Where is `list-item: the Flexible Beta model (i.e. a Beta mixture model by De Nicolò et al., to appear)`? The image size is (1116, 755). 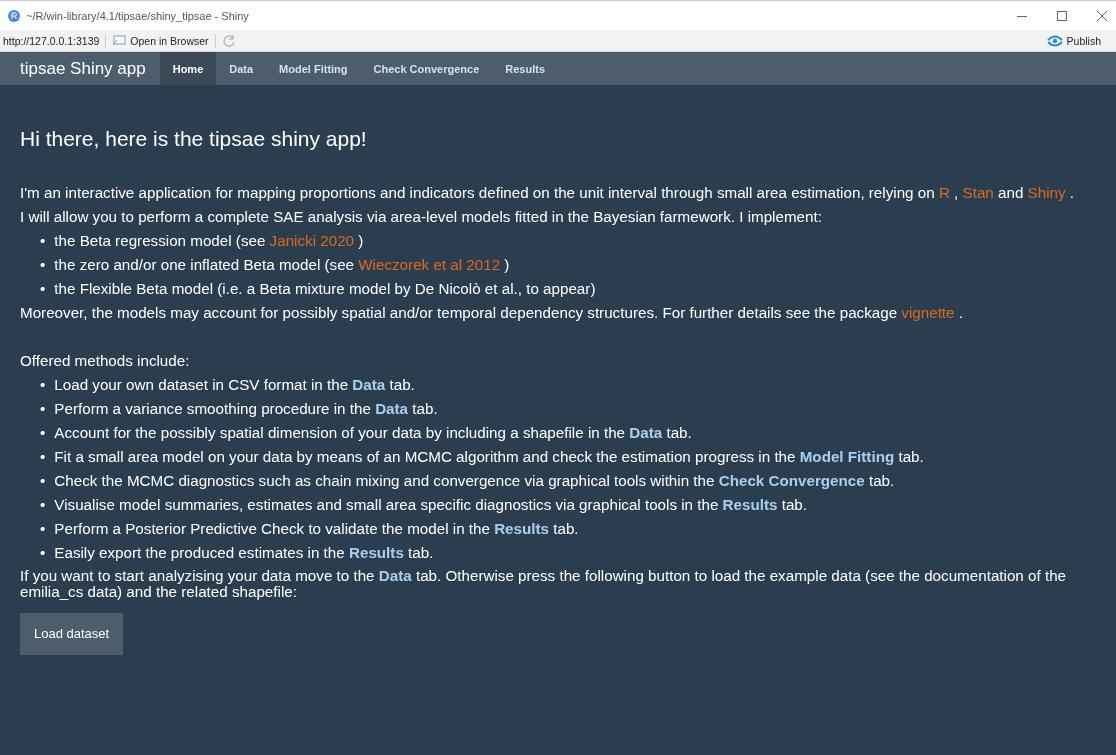 list-item: the Flexible Beta model (i.e. a Beta mixture model by De Nicolò et al., to appear) is located at coordinates (325, 289).